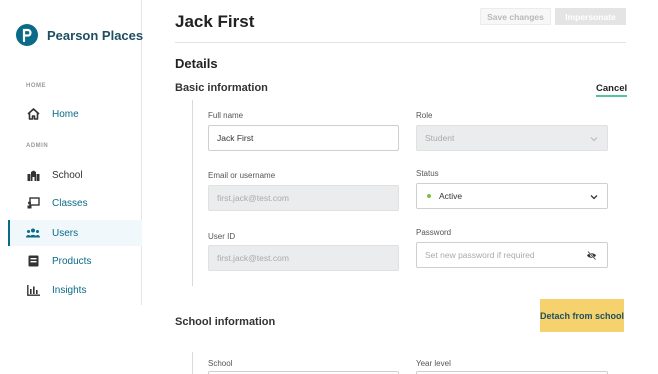  I want to click on full-name-value: Jack First, so click(235, 138).